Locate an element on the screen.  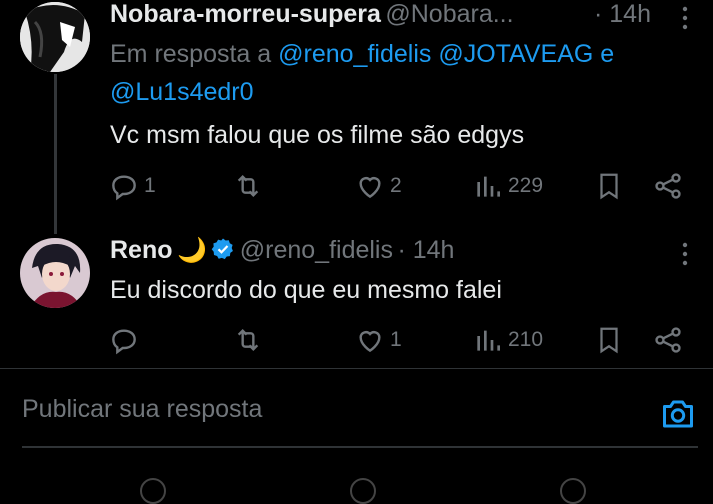
avatar-reno is located at coordinates (55, 273).